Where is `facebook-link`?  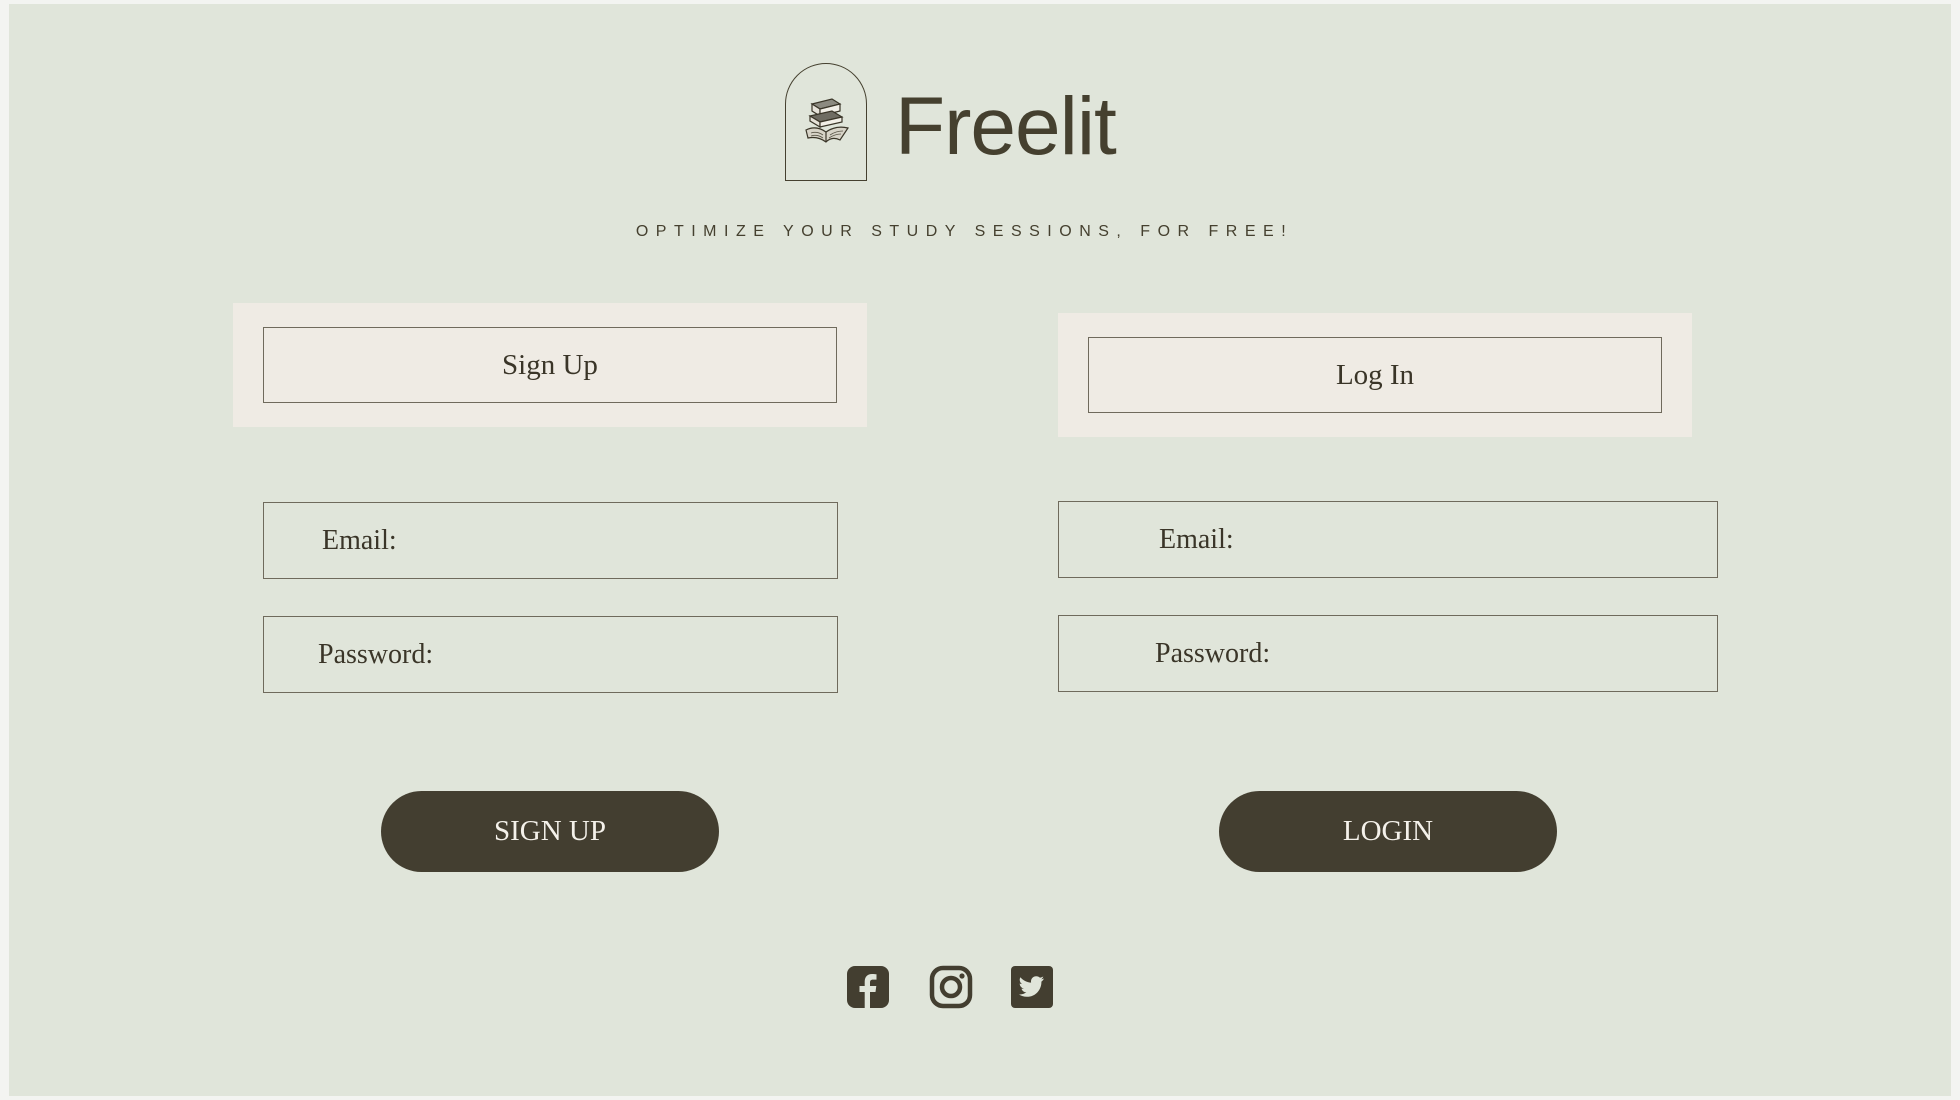 facebook-link is located at coordinates (868, 987).